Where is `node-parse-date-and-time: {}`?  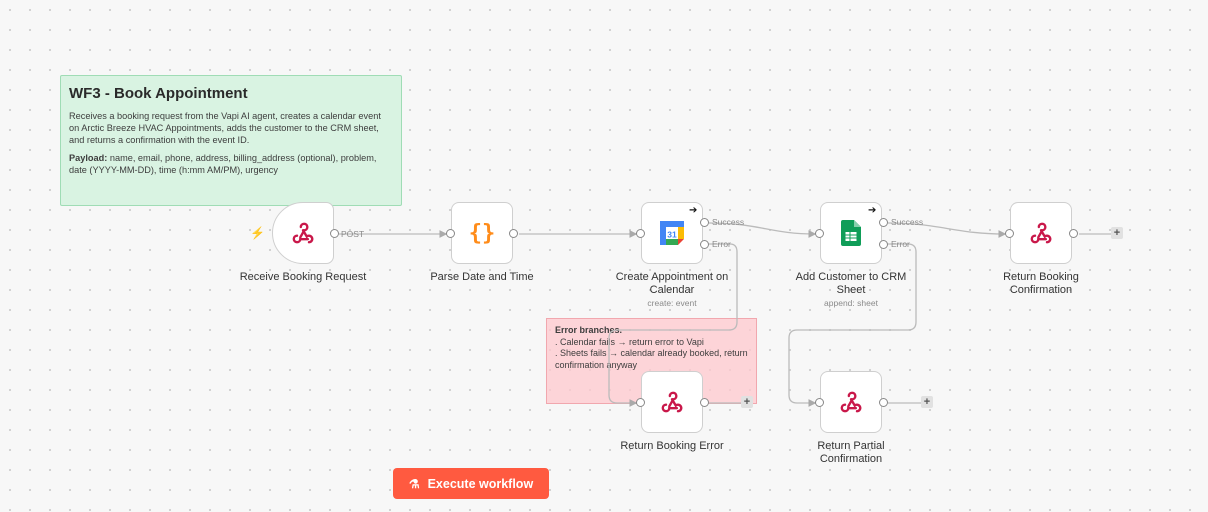 node-parse-date-and-time: {} is located at coordinates (482, 233).